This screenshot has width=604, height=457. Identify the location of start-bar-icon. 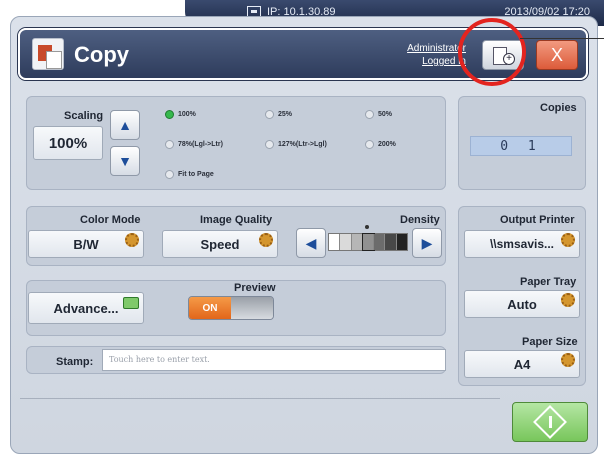
(550, 422).